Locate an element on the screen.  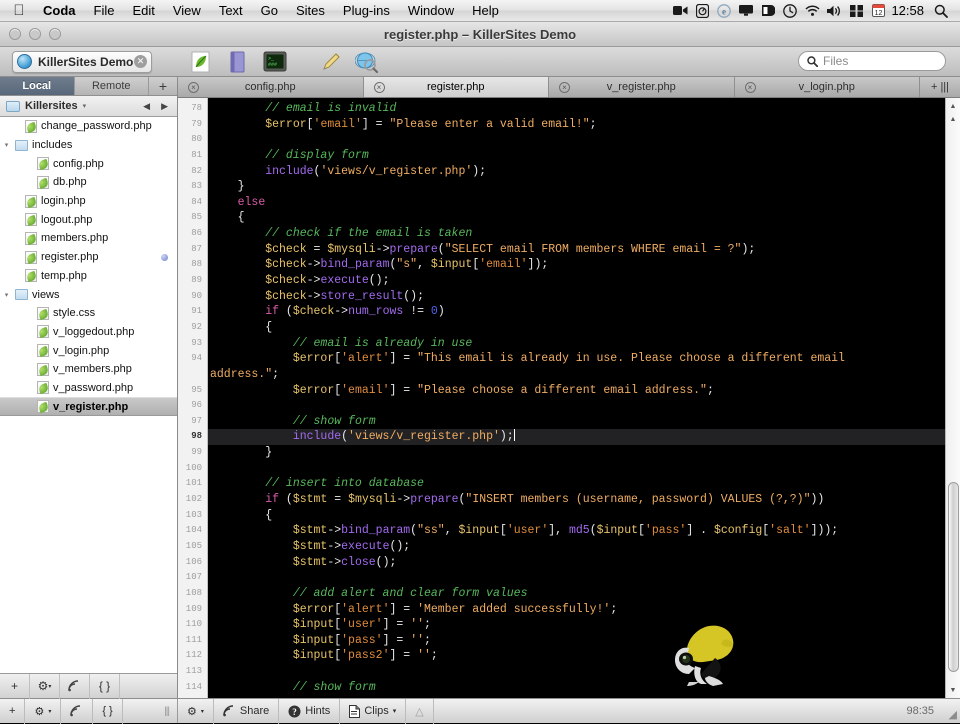
file-row-style-css: ▾ style.css is located at coordinates (88, 313).